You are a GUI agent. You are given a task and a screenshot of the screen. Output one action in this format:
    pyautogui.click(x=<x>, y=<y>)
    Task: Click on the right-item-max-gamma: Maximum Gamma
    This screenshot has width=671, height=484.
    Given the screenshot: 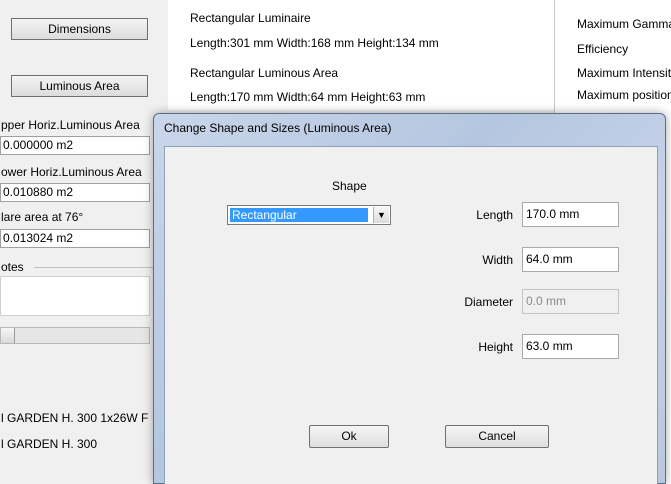 What is the action you would take?
    pyautogui.click(x=624, y=24)
    